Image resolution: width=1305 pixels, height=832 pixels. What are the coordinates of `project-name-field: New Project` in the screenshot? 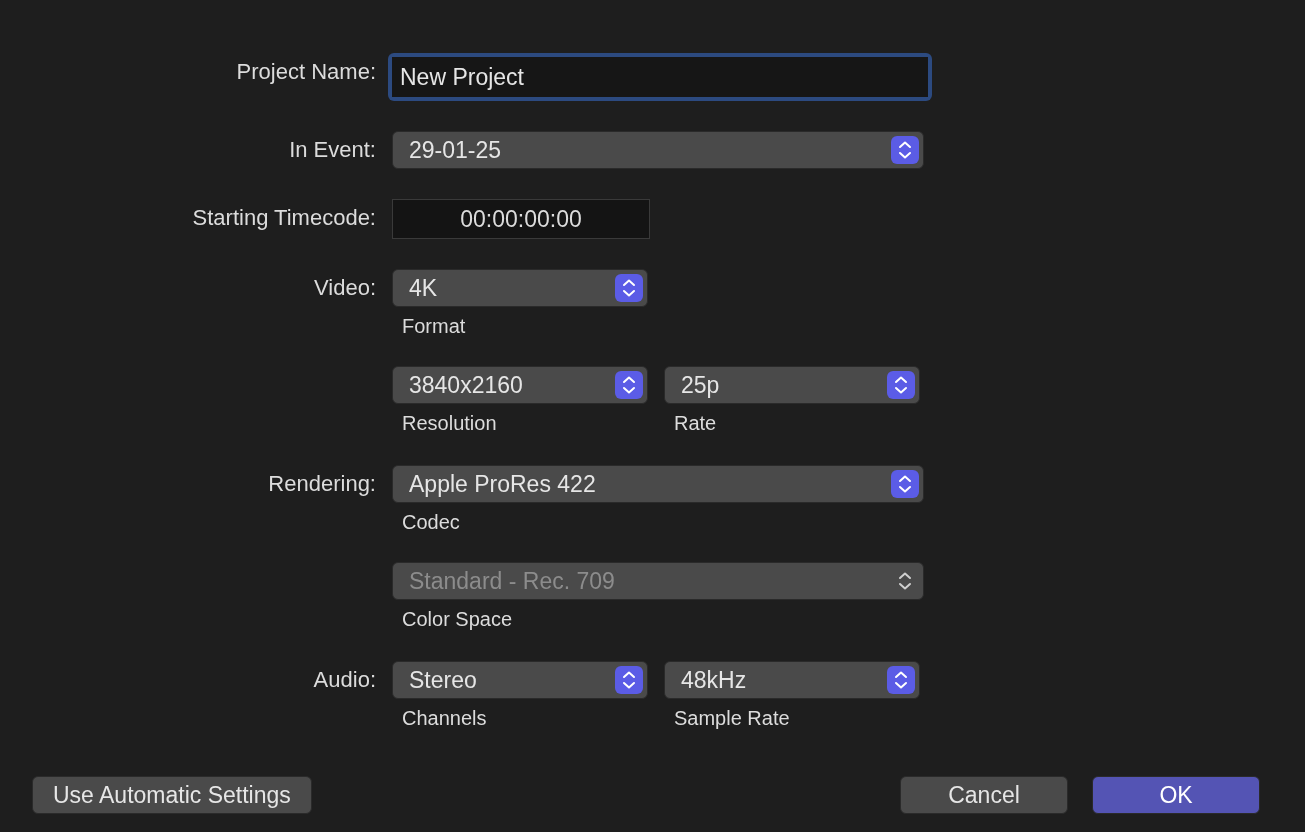 It's located at (660, 77).